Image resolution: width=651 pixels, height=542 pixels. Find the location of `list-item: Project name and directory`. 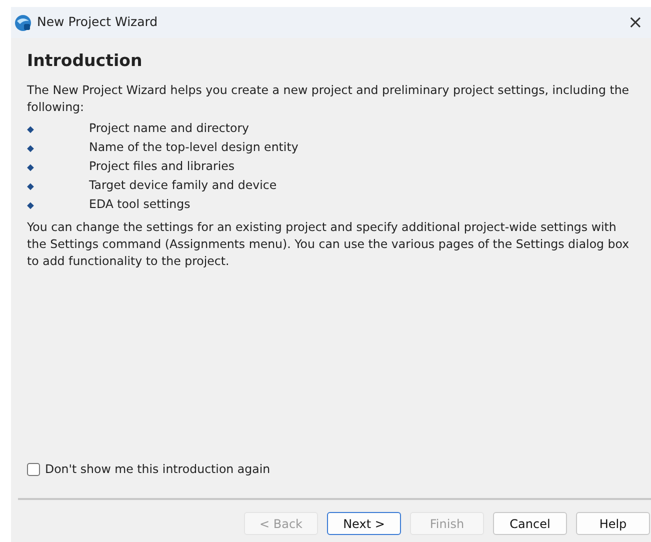

list-item: Project name and directory is located at coordinates (169, 128).